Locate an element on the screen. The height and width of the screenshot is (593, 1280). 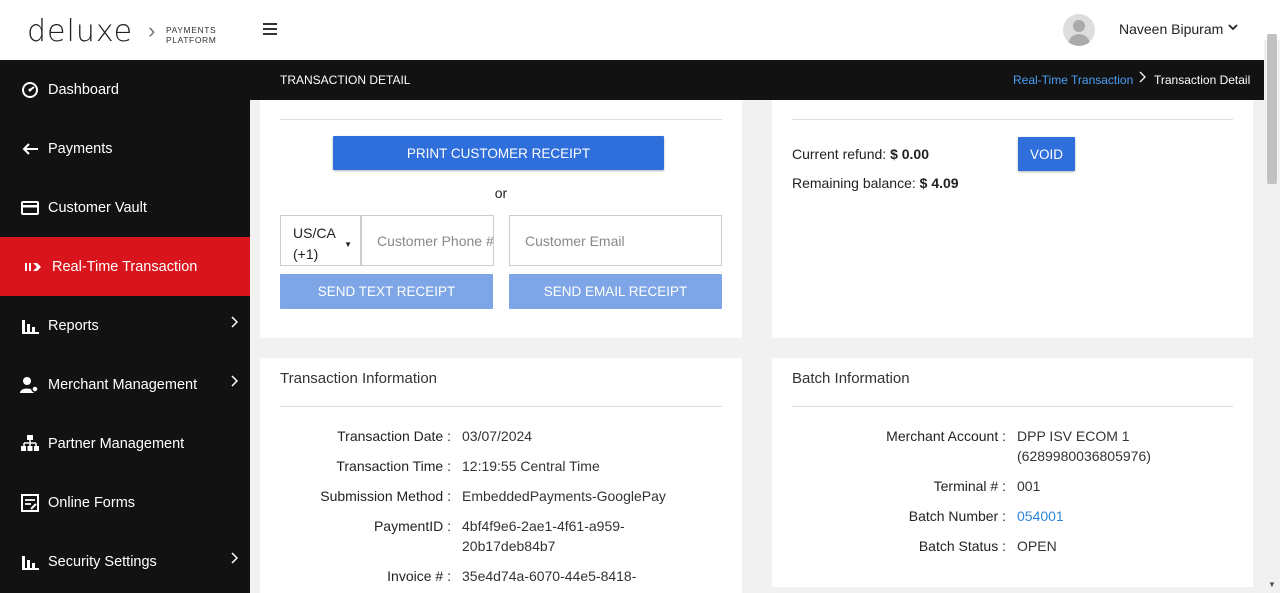
customer-email-field: Customer Email is located at coordinates (615, 240).